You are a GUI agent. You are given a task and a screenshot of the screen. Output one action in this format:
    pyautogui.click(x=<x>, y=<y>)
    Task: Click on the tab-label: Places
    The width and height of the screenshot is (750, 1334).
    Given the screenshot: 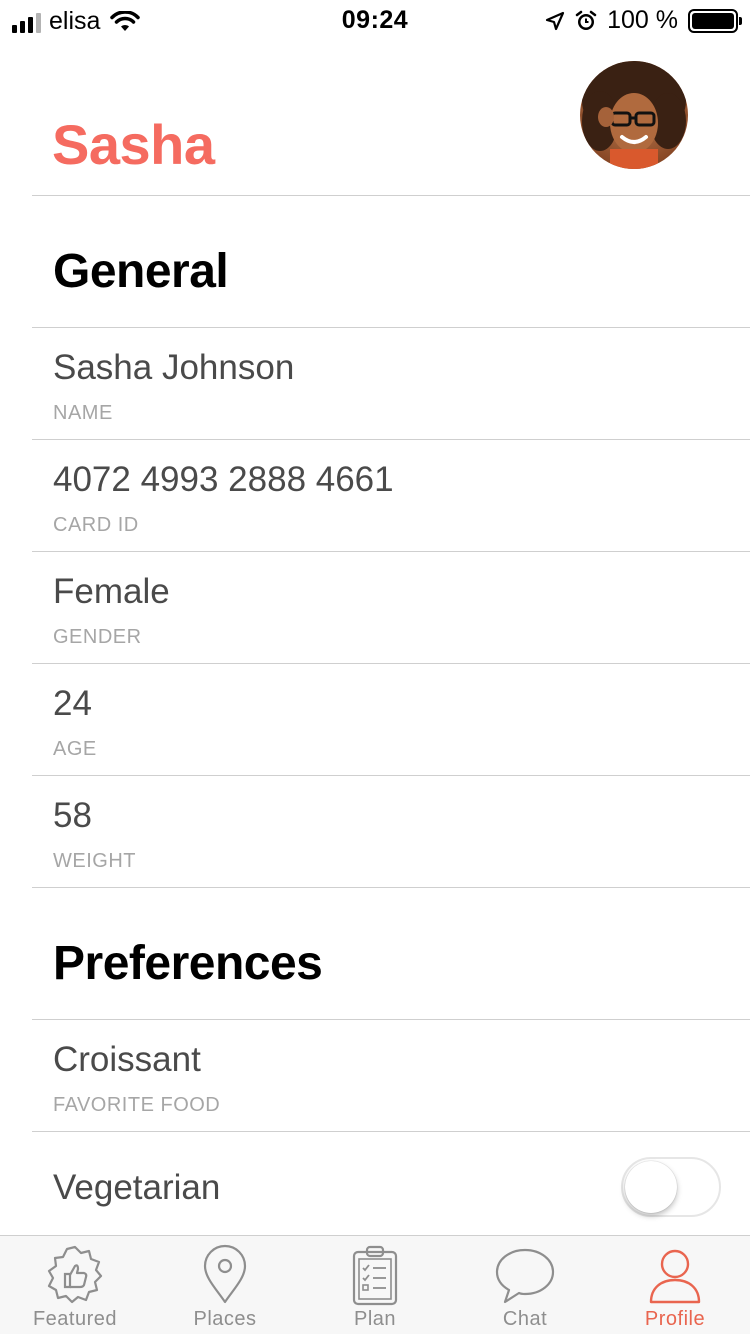 What is the action you would take?
    pyautogui.click(x=225, y=1319)
    